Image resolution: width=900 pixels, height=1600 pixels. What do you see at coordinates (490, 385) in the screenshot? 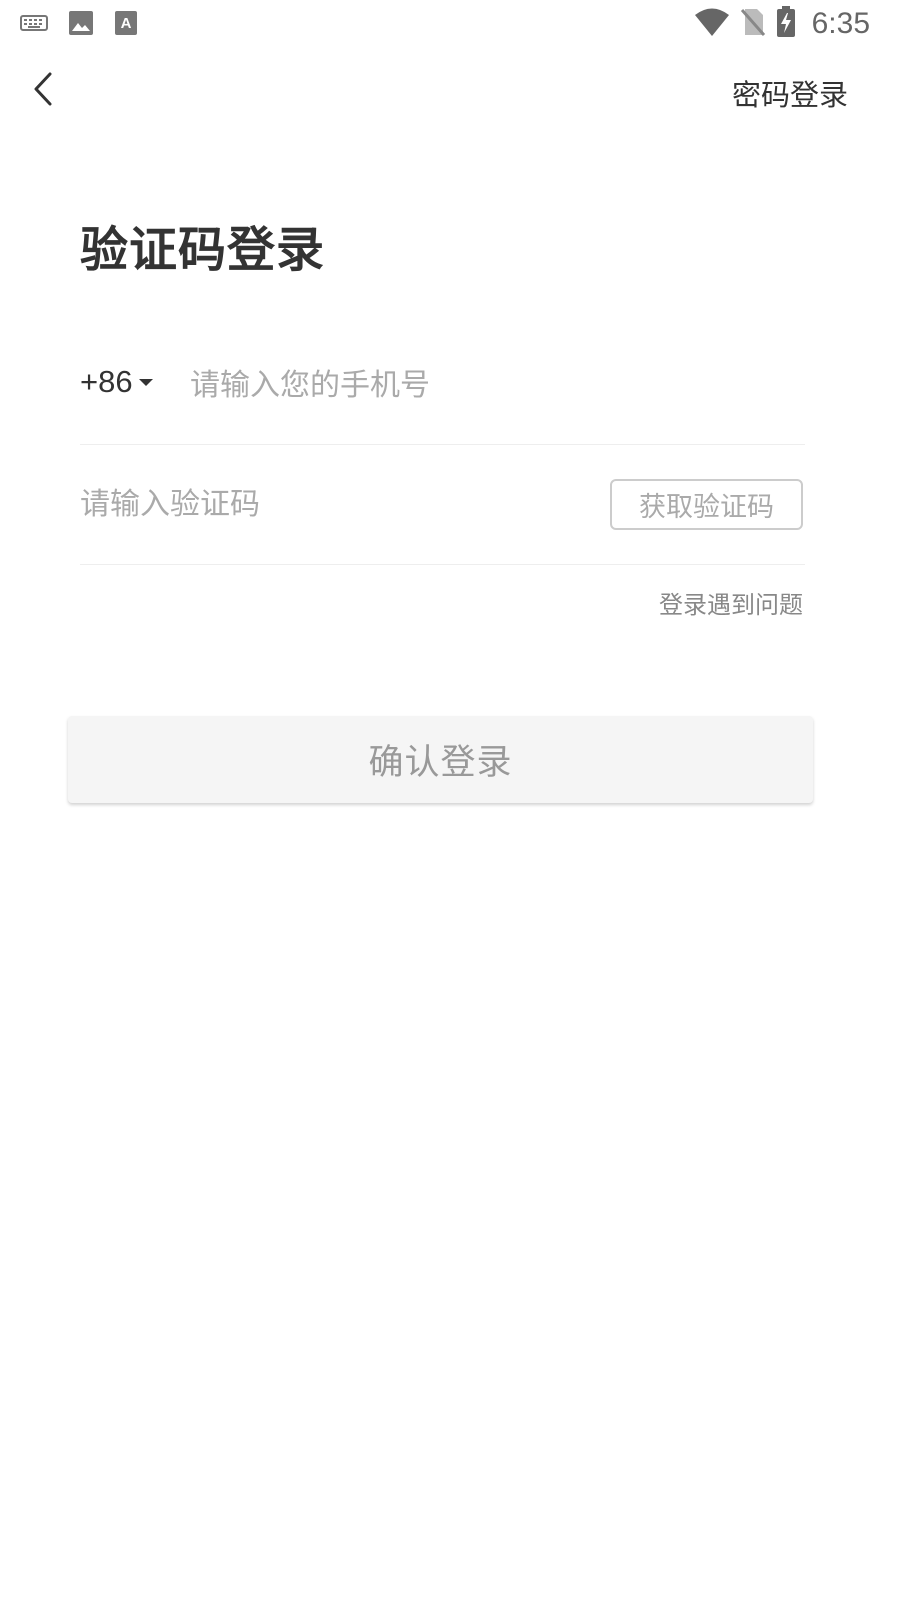
I see `phone-input` at bounding box center [490, 385].